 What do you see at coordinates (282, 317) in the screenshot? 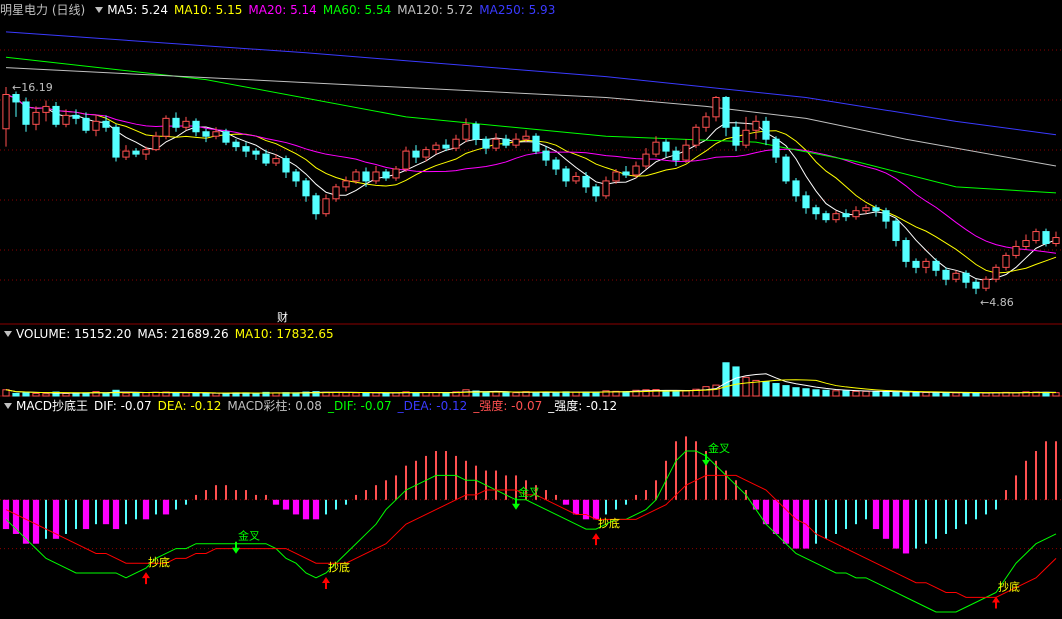
I see `event-marker: 财` at bounding box center [282, 317].